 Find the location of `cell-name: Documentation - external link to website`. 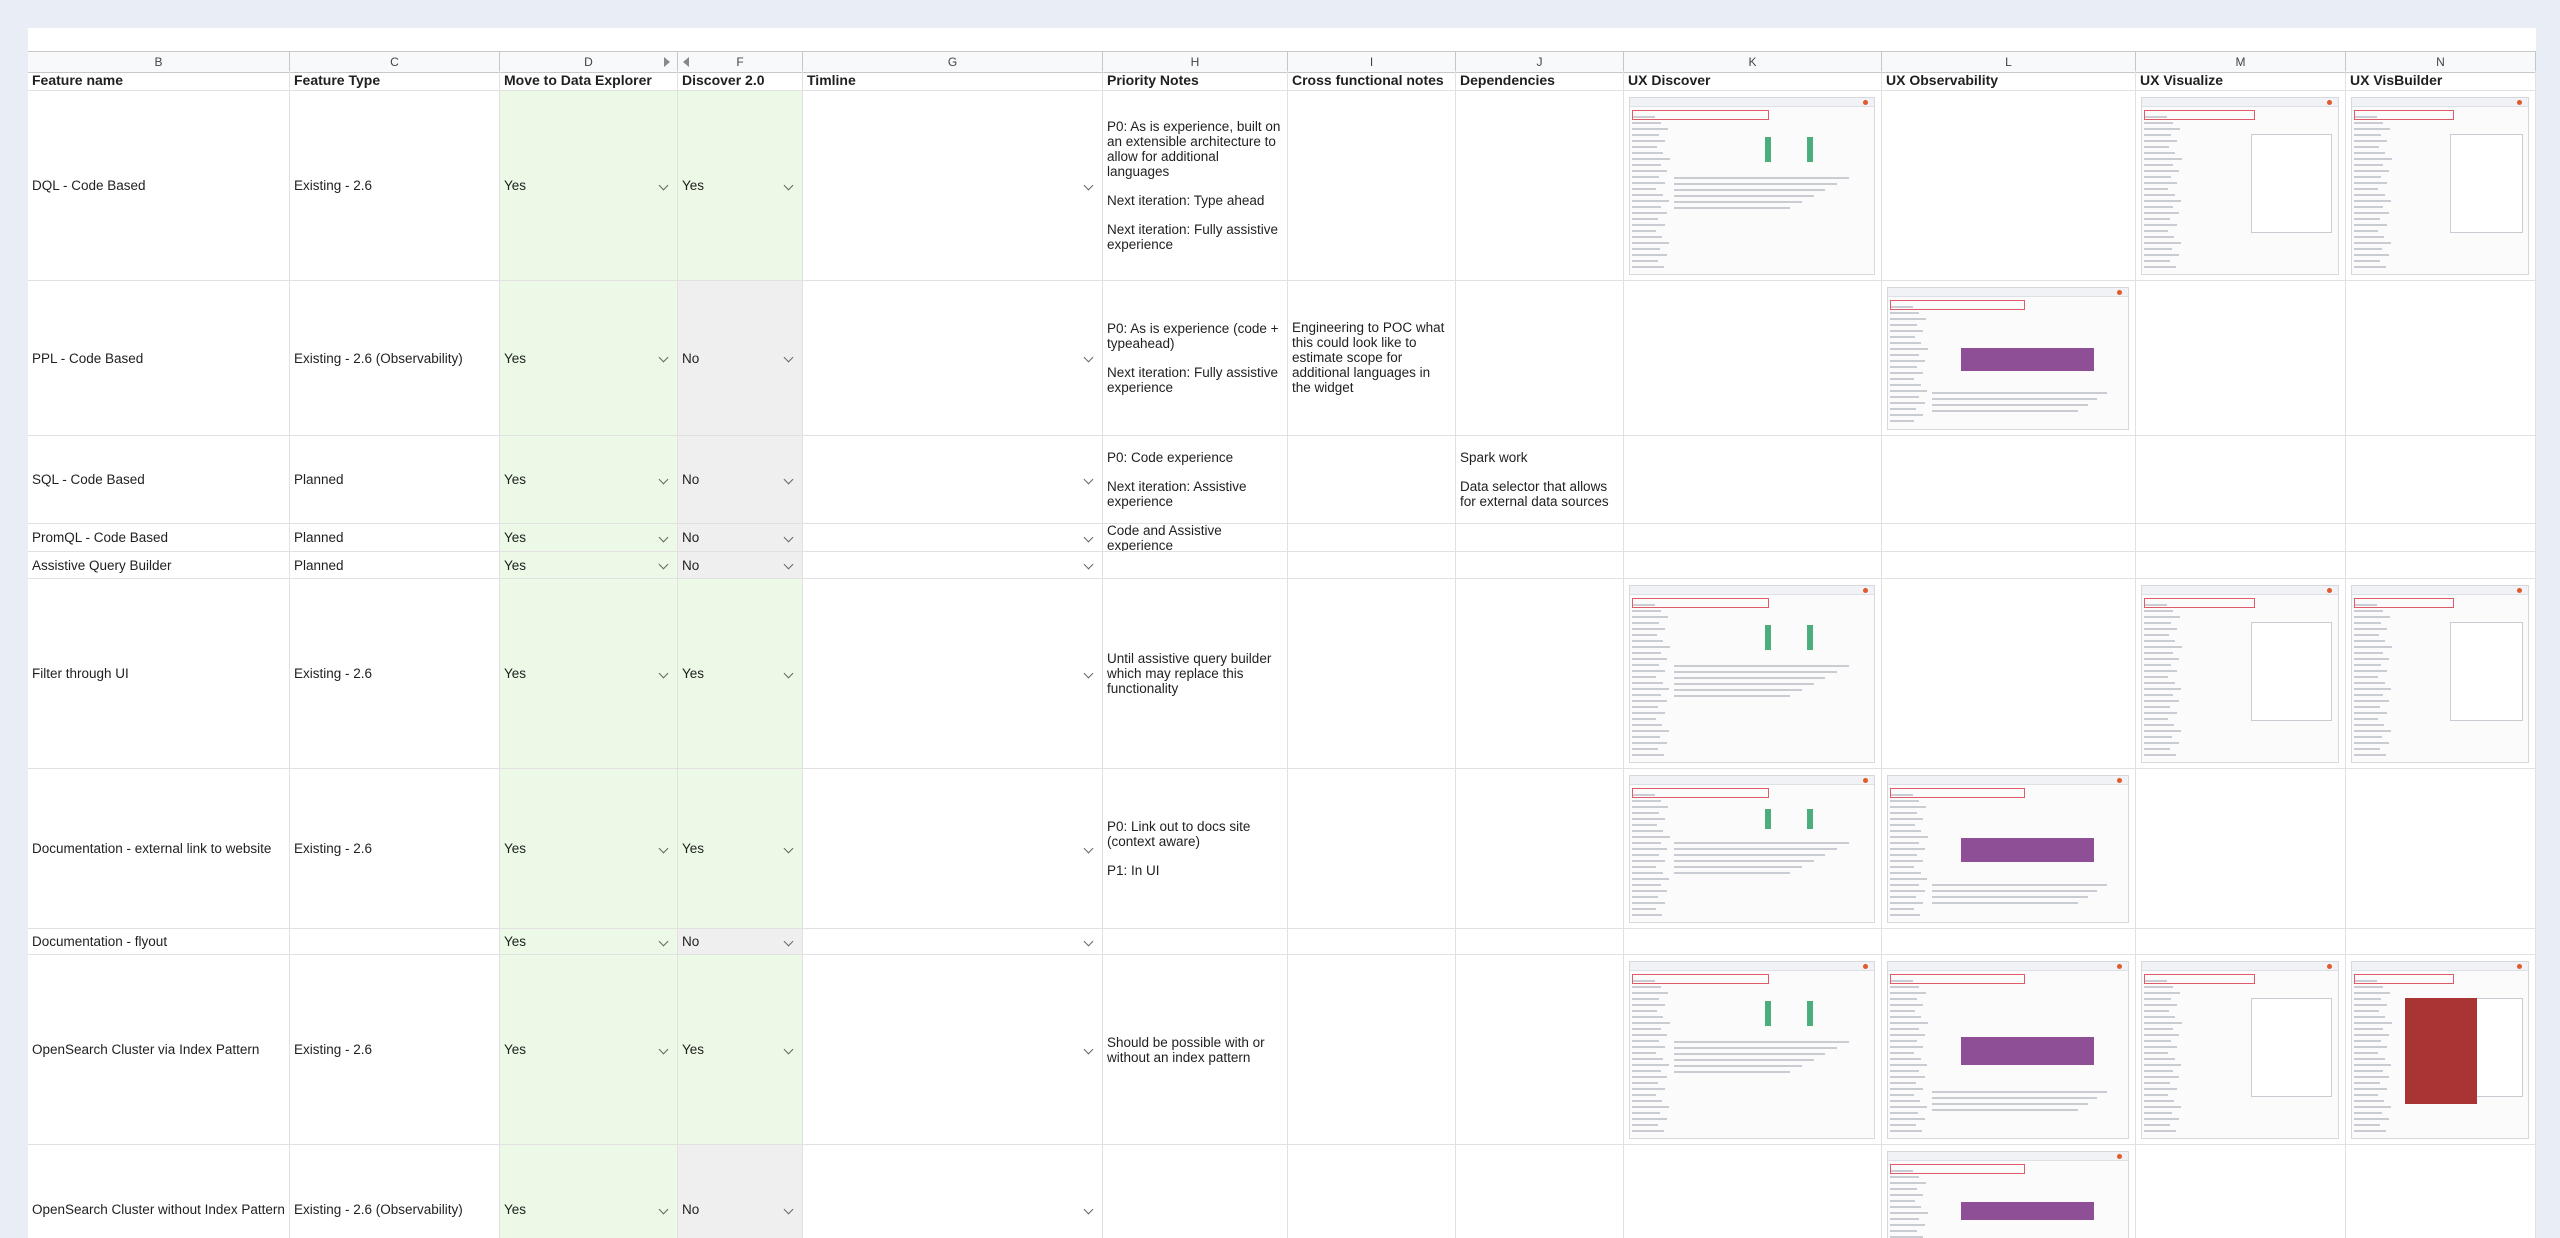

cell-name: Documentation - external link to website is located at coordinates (159, 849).